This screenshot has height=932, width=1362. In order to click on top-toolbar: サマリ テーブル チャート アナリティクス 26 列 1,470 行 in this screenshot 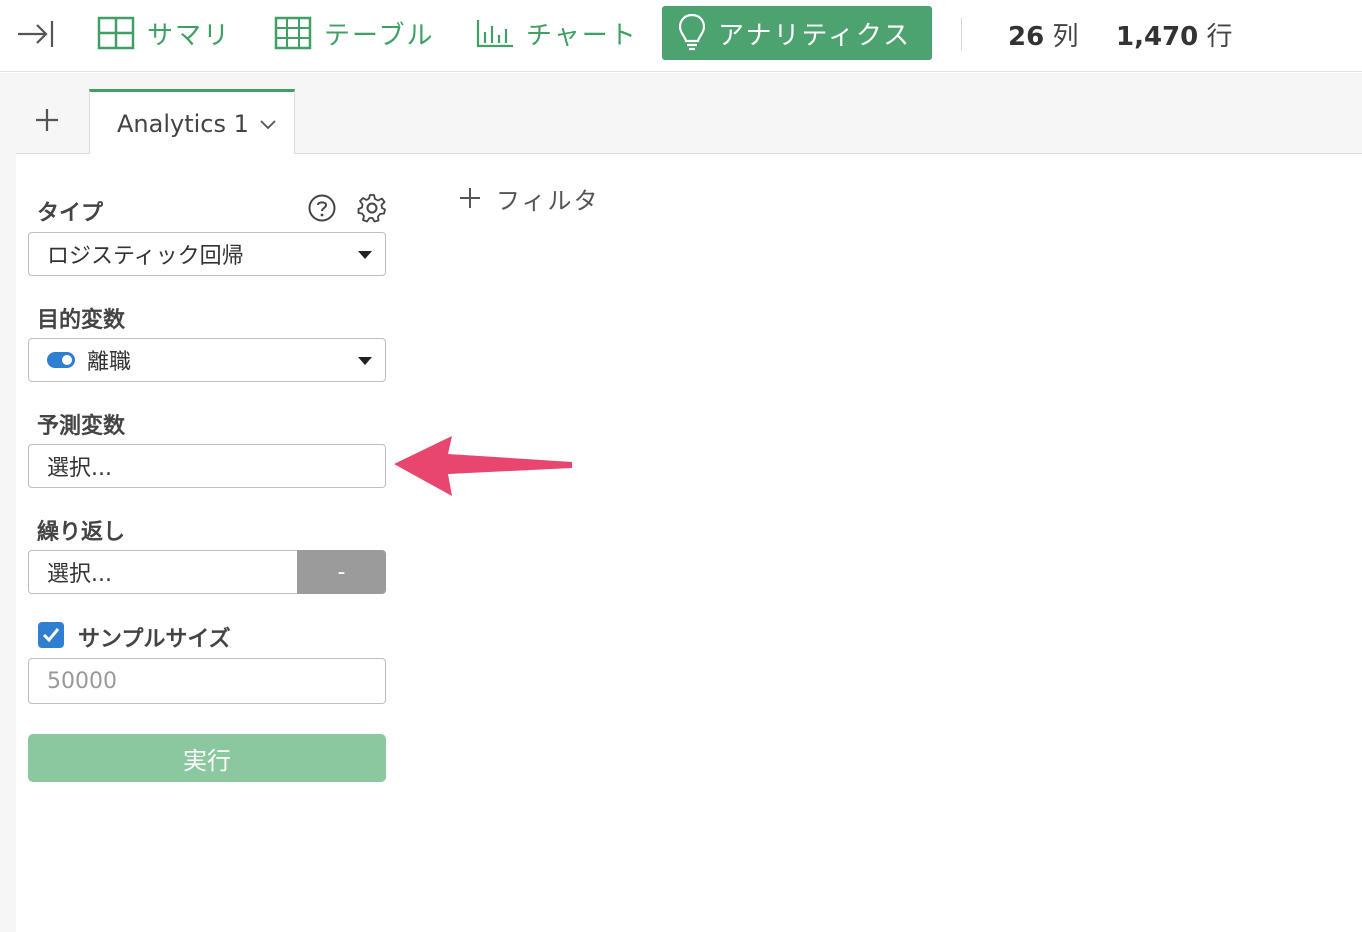, I will do `click(681, 36)`.